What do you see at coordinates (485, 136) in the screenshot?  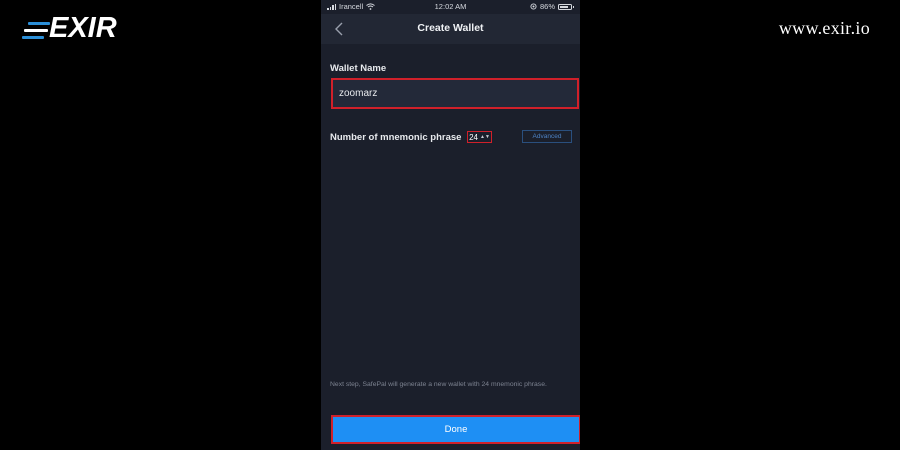 I see `up-down-arrows-icon: ▲▼` at bounding box center [485, 136].